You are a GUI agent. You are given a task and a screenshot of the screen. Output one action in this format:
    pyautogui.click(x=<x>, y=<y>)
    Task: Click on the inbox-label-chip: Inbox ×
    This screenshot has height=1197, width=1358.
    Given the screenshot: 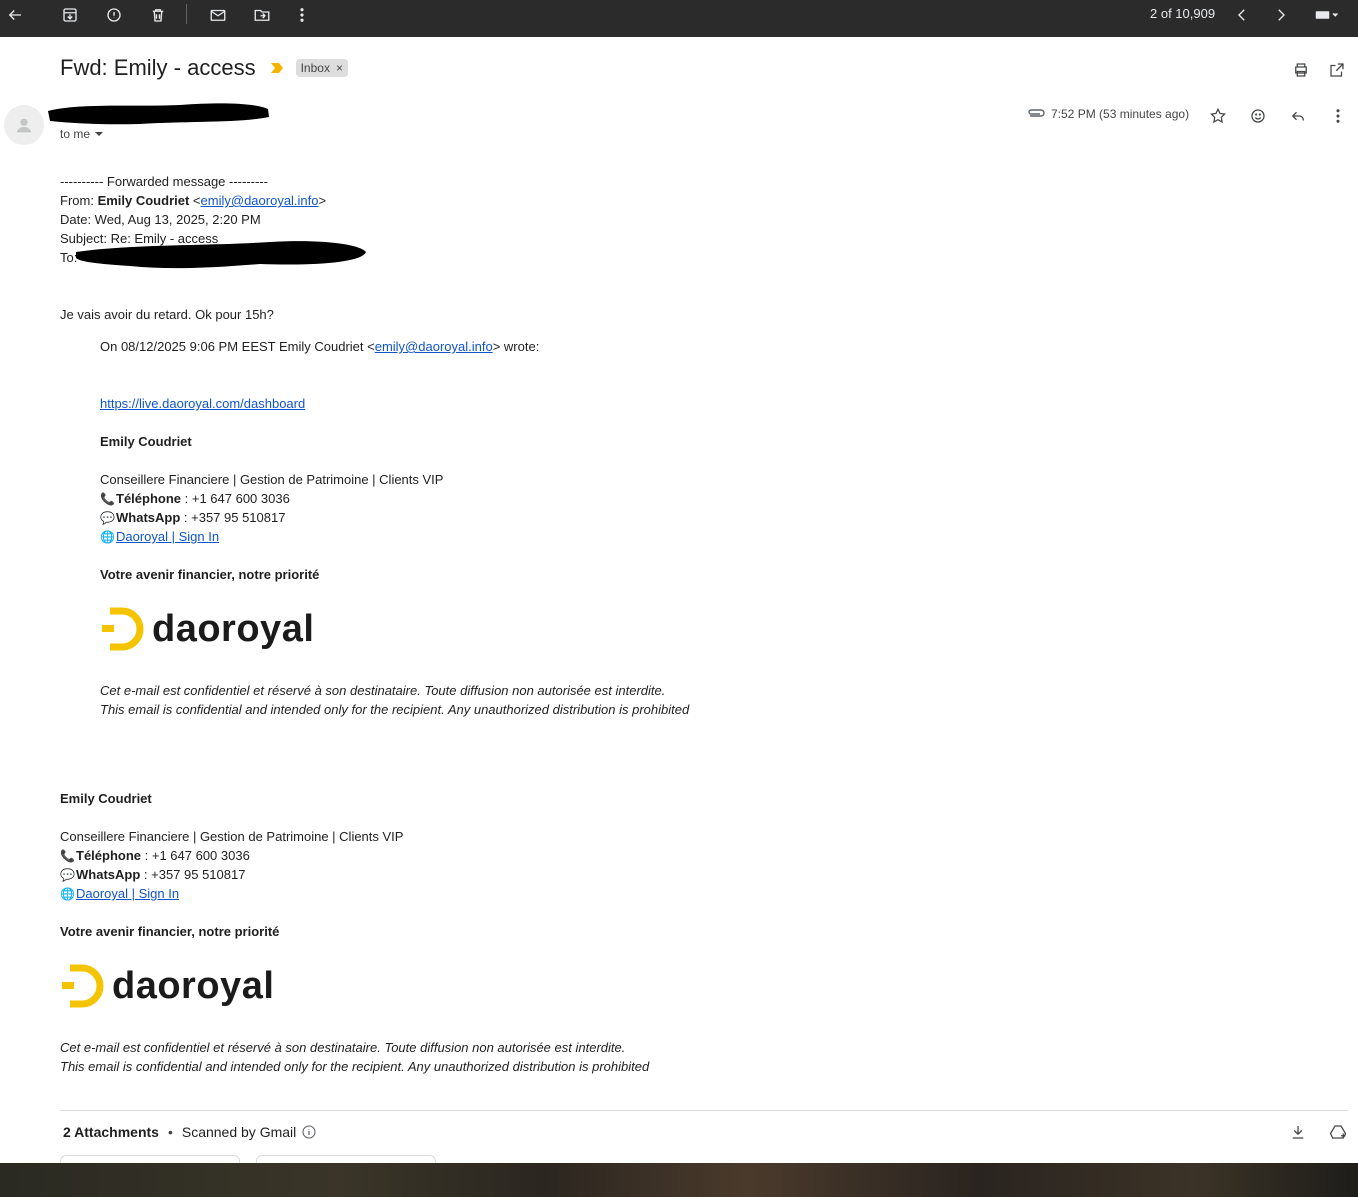 What is the action you would take?
    pyautogui.click(x=321, y=68)
    